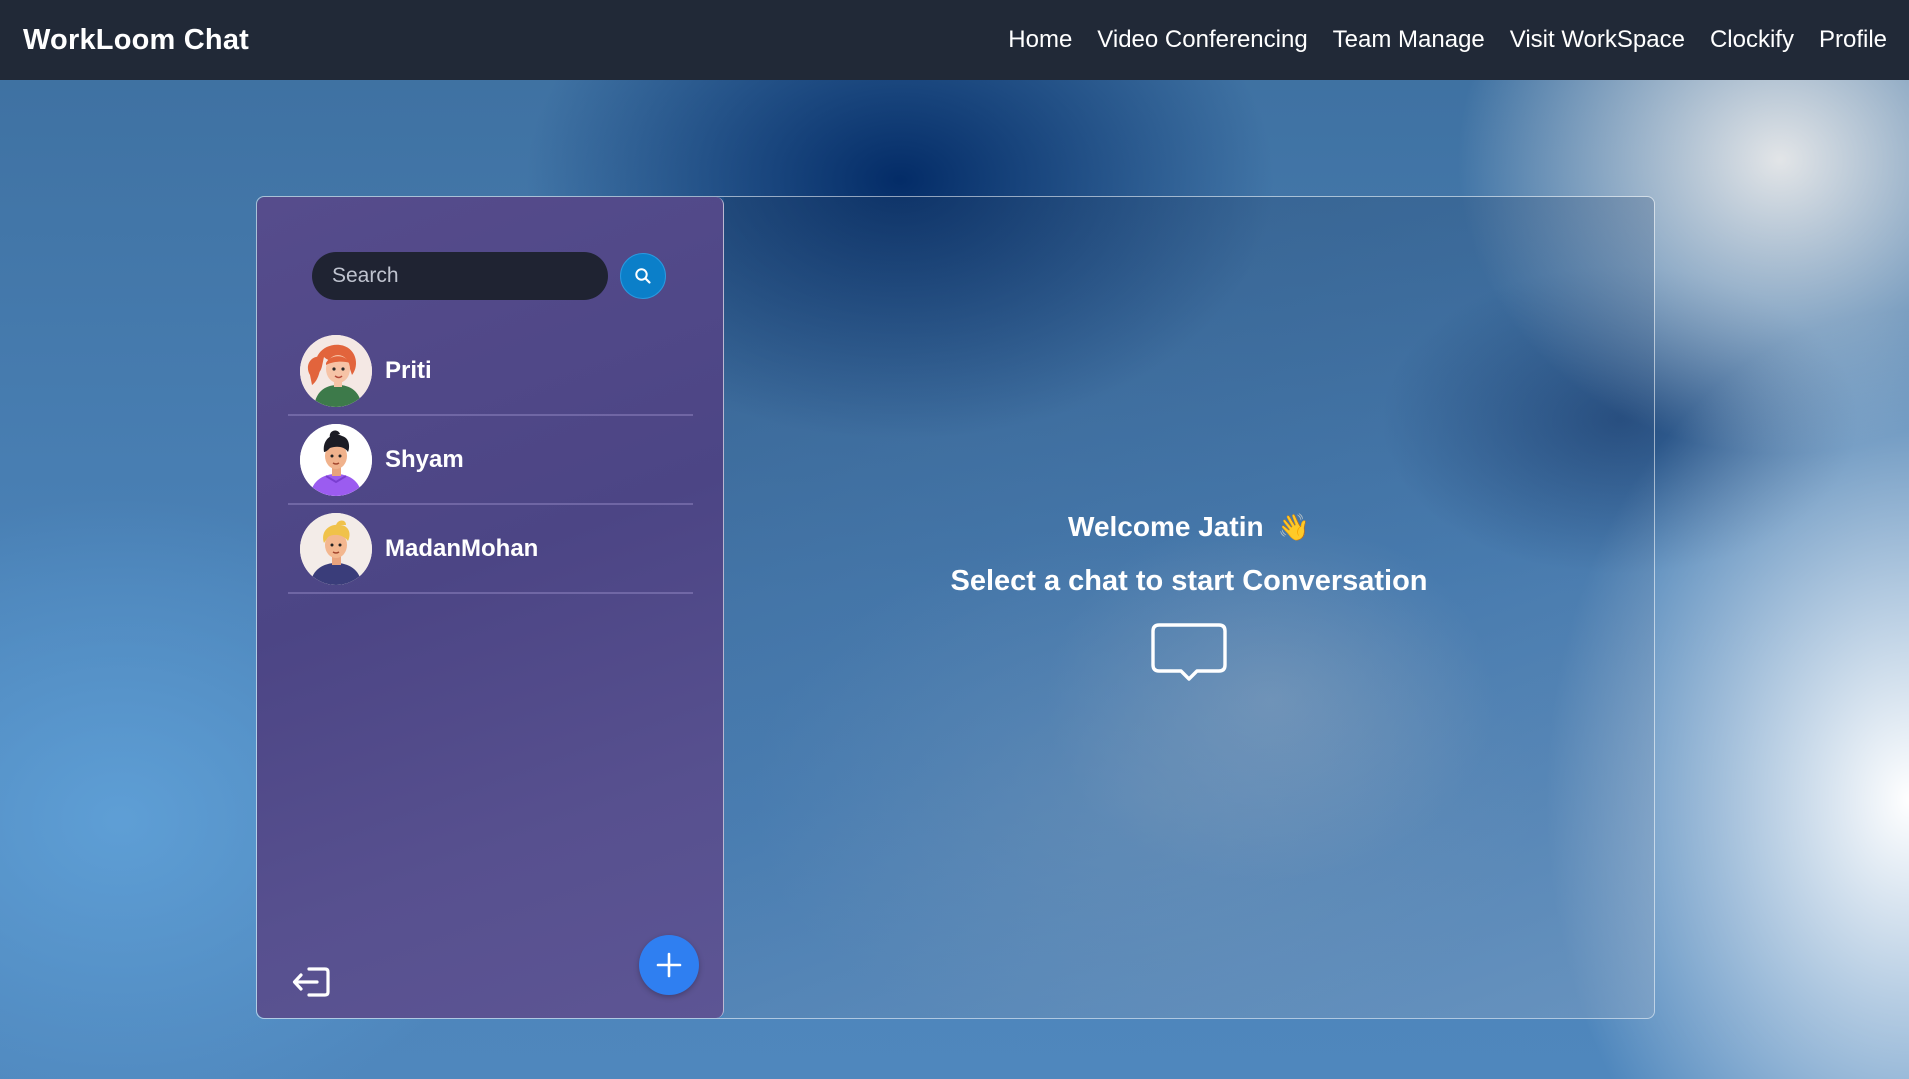  I want to click on search-icon, so click(643, 276).